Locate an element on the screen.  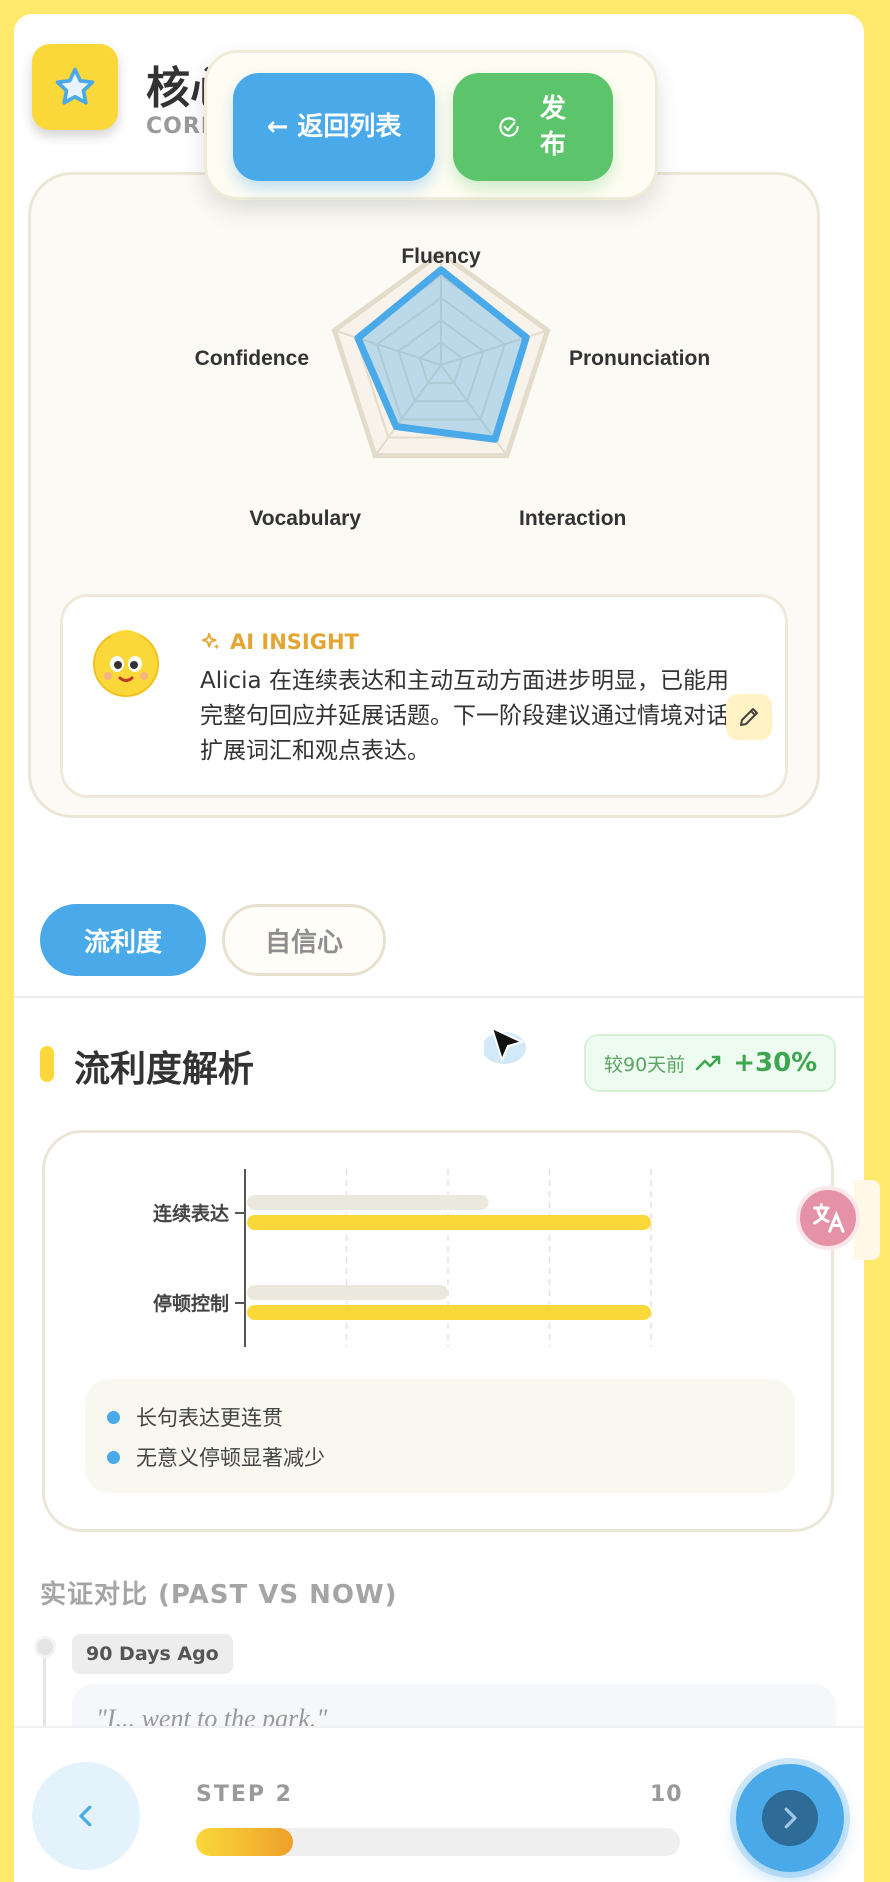
radar-axis-label: Vocabulary is located at coordinates (305, 518).